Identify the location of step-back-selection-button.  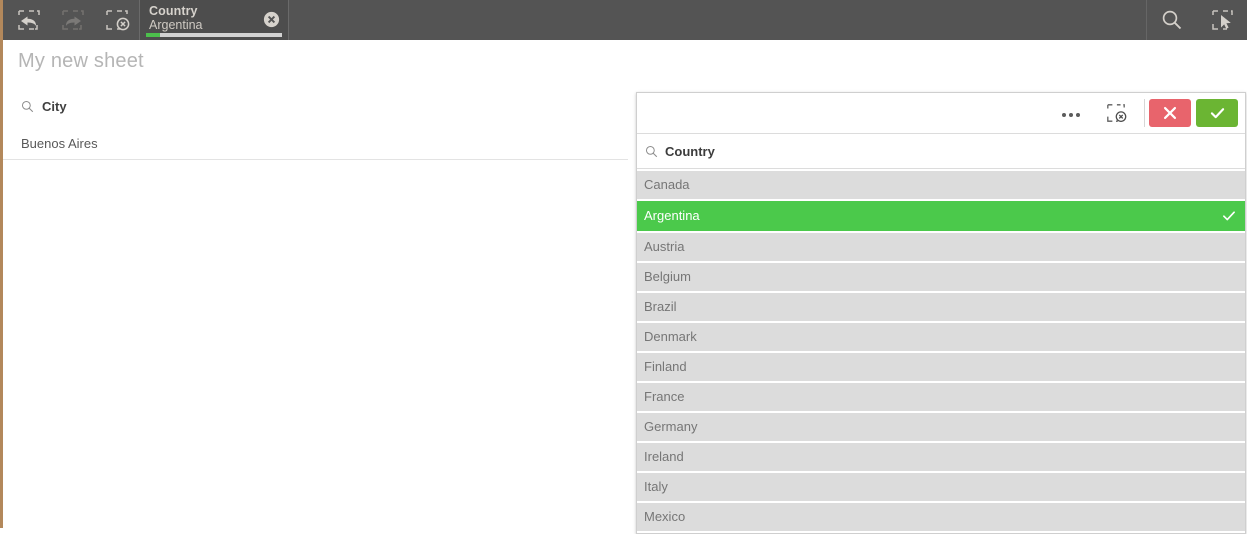
(29, 20).